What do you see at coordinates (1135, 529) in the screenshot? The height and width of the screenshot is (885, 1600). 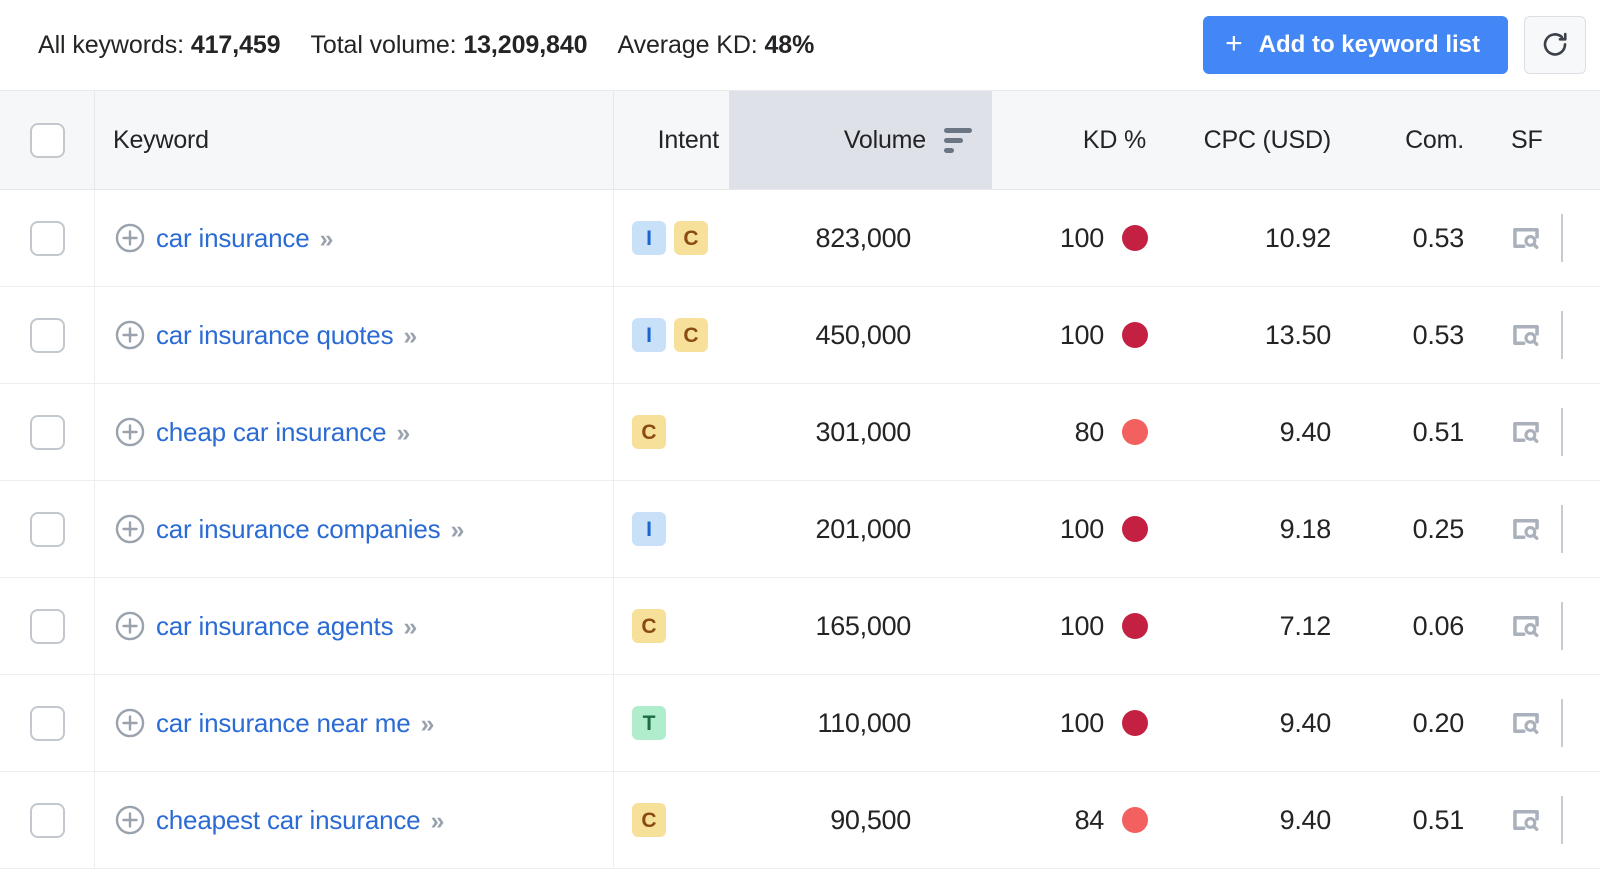 I see `kd-difficulty-dot` at bounding box center [1135, 529].